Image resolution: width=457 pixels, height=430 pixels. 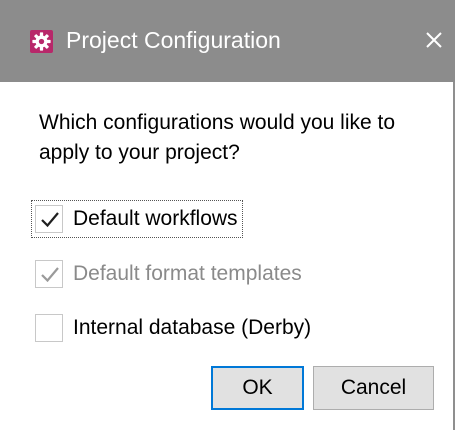 I want to click on internal-database-checkbox, so click(x=49, y=328).